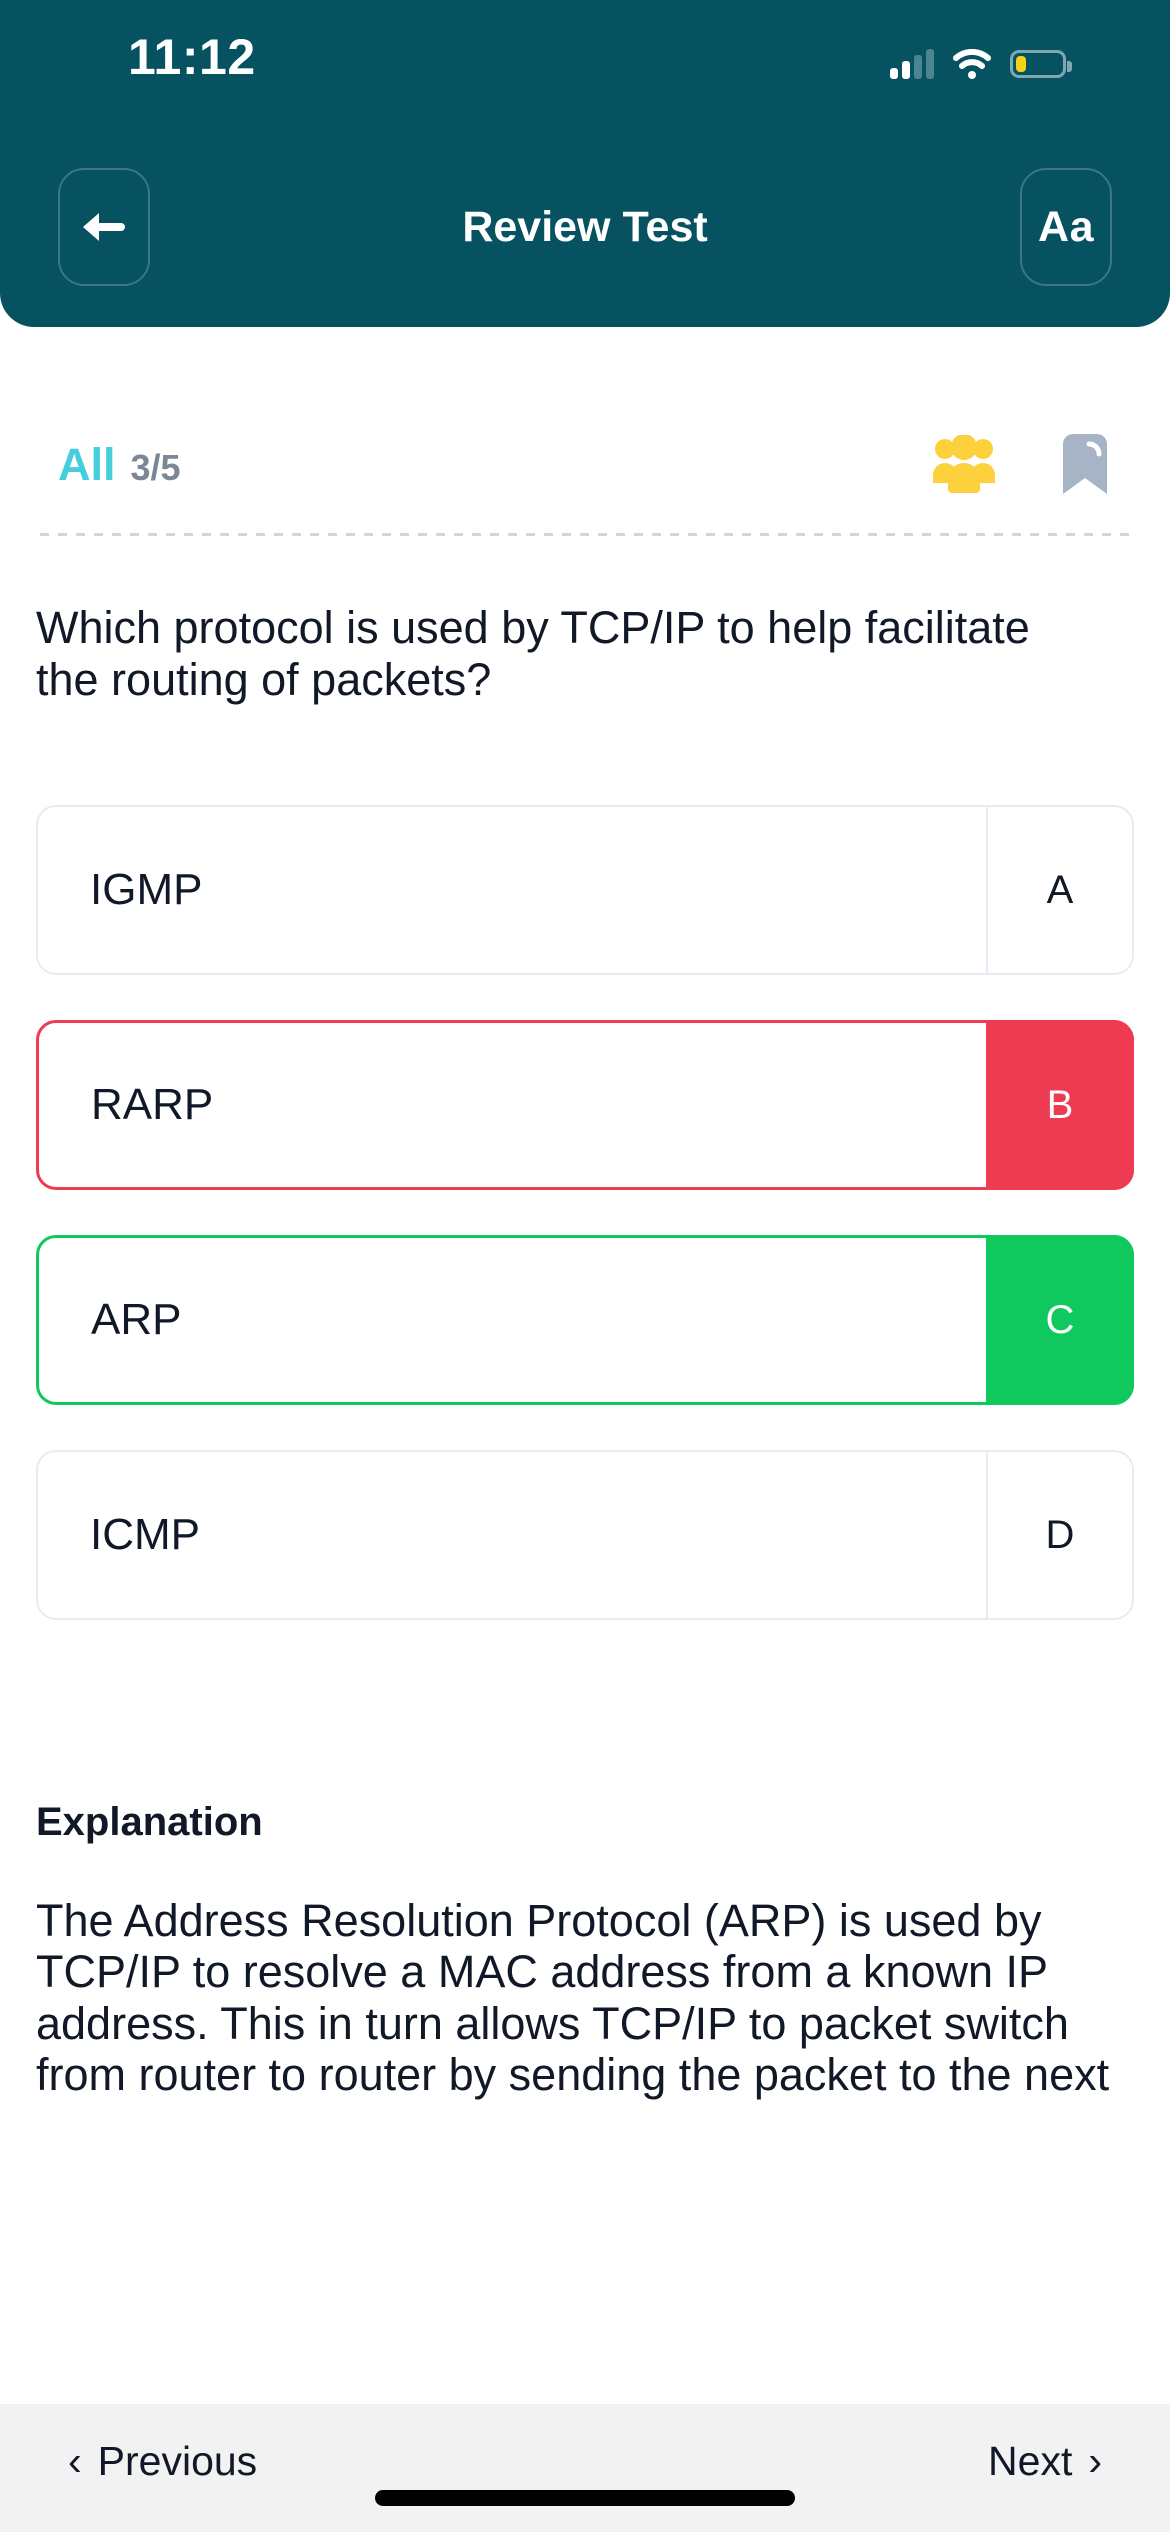 The height and width of the screenshot is (2532, 1170). Describe the element at coordinates (1041, 64) in the screenshot. I see `battery-low-icon` at that location.